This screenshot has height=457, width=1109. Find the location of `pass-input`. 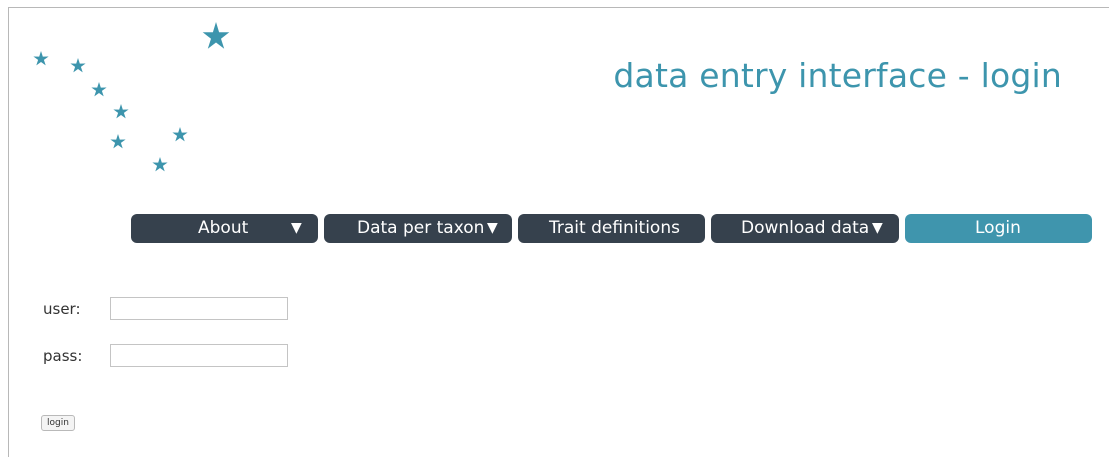

pass-input is located at coordinates (199, 355).